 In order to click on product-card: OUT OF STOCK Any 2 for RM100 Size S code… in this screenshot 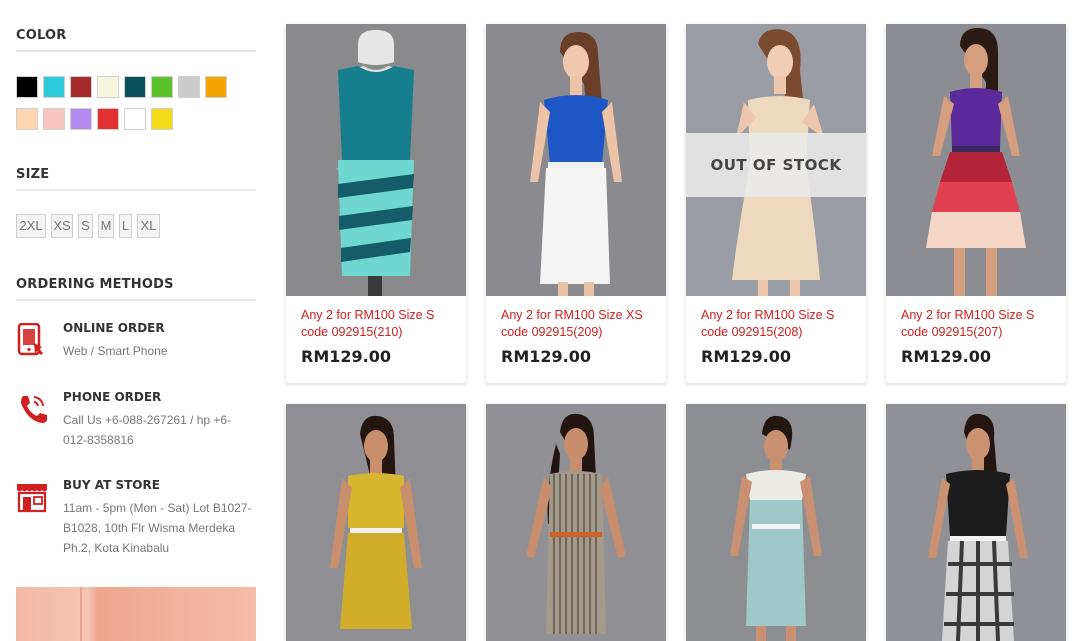, I will do `click(776, 203)`.